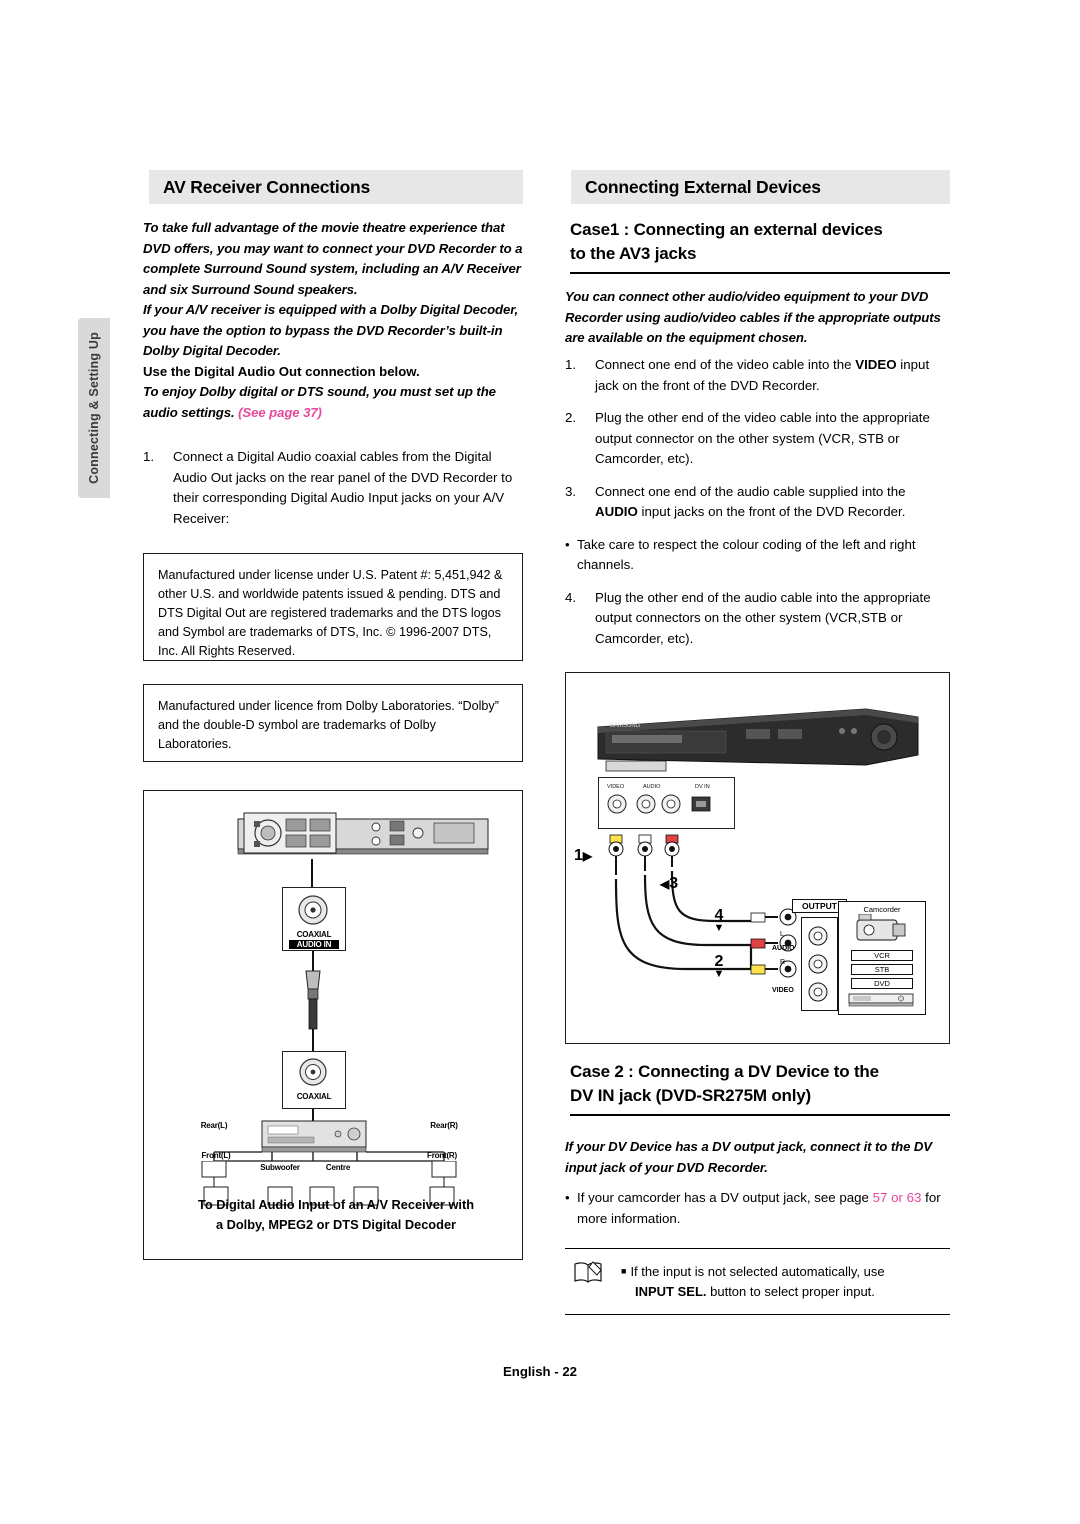  I want to click on device-vcr: VCR, so click(882, 955).